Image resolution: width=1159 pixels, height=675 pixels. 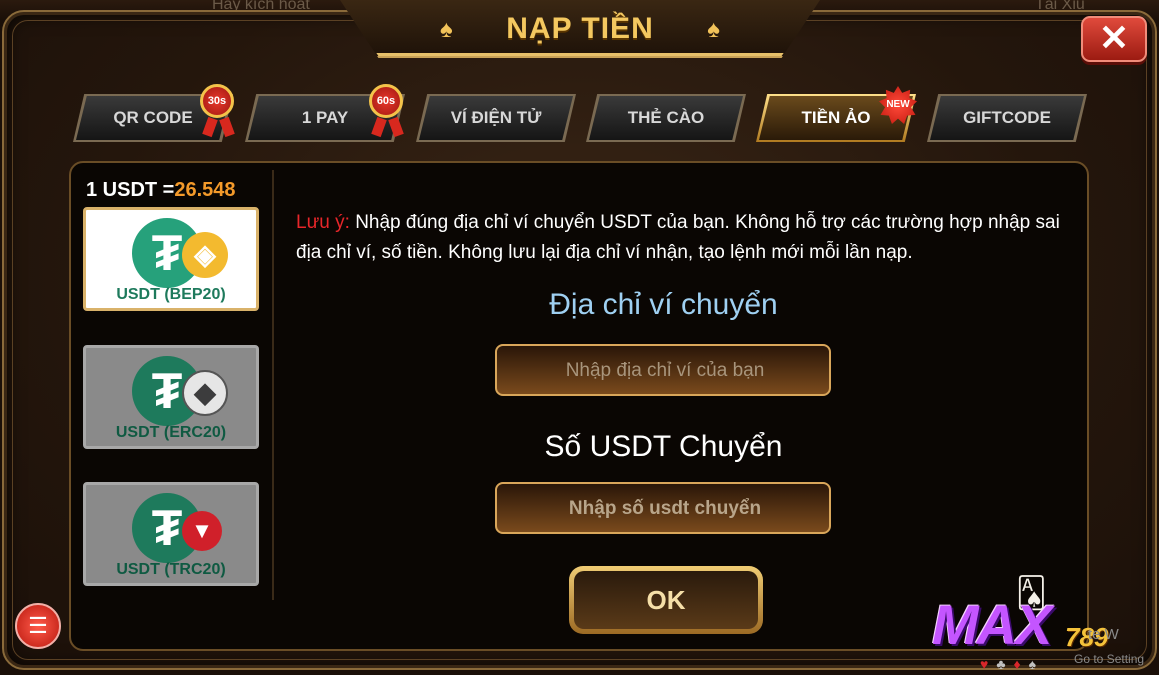 I want to click on amount-label: Số USDT Chuyển, so click(x=663, y=446).